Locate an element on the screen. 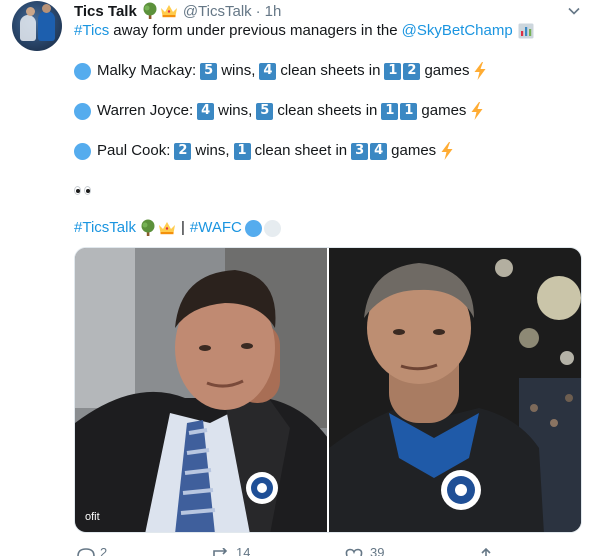 This screenshot has width=596, height=556. heart-icon is located at coordinates (354, 552).